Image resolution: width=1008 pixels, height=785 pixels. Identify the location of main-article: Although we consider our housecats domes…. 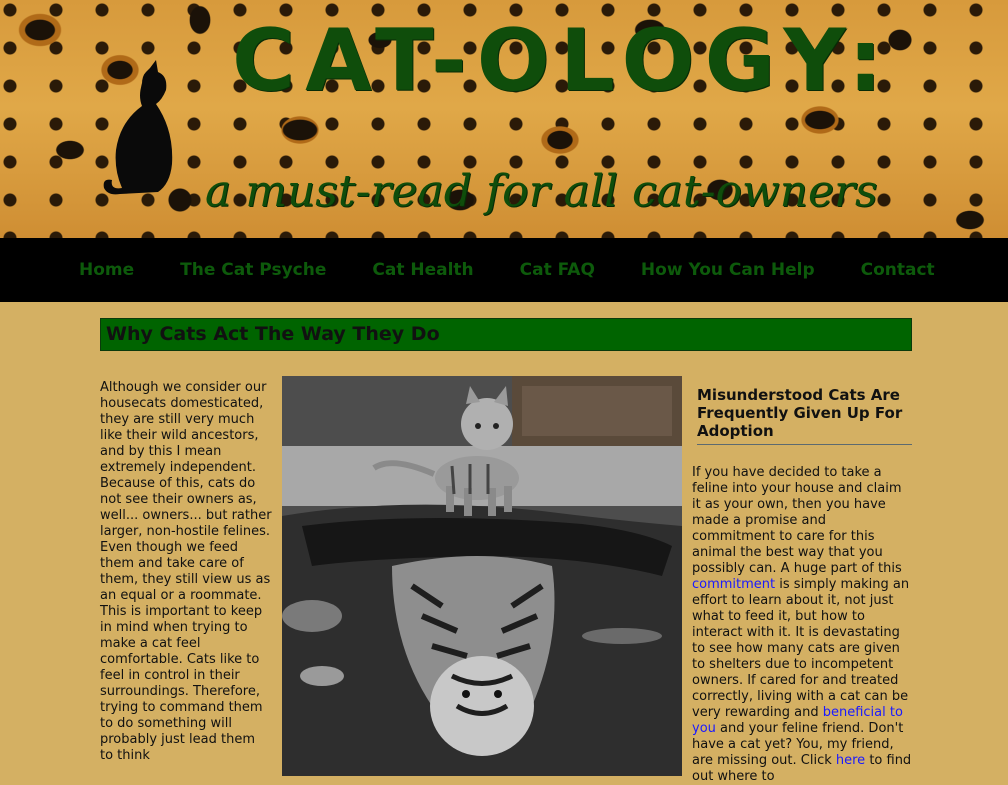
(186, 572).